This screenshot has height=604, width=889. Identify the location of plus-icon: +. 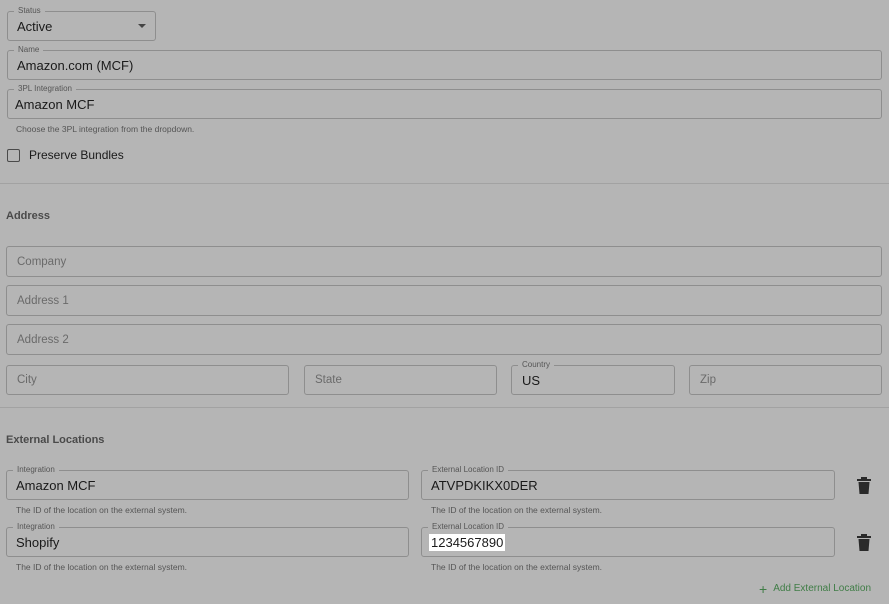
(763, 588).